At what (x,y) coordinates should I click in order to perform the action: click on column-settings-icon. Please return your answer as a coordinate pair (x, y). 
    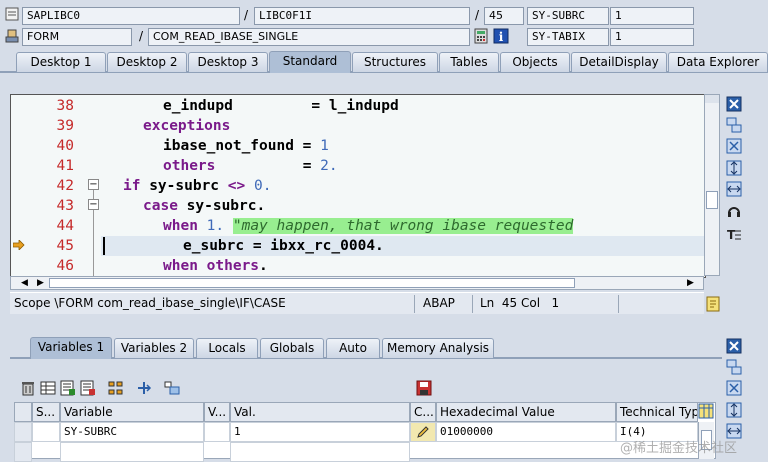
    Looking at the image, I should click on (706, 411).